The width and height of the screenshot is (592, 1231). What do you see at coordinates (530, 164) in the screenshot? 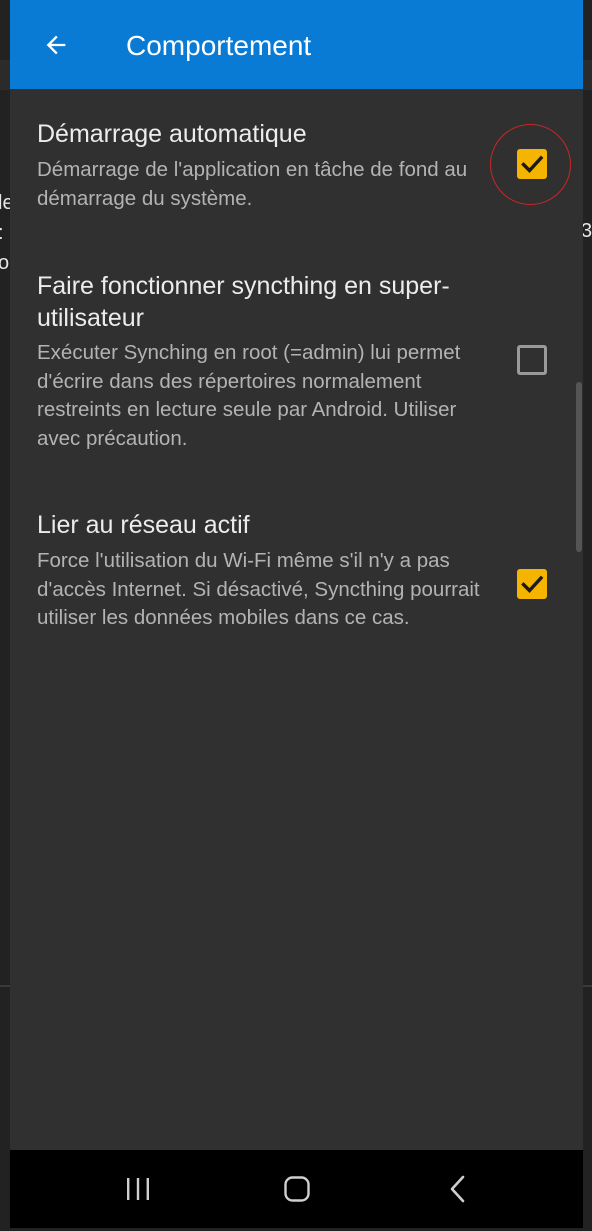
I see `highlight-ring` at bounding box center [530, 164].